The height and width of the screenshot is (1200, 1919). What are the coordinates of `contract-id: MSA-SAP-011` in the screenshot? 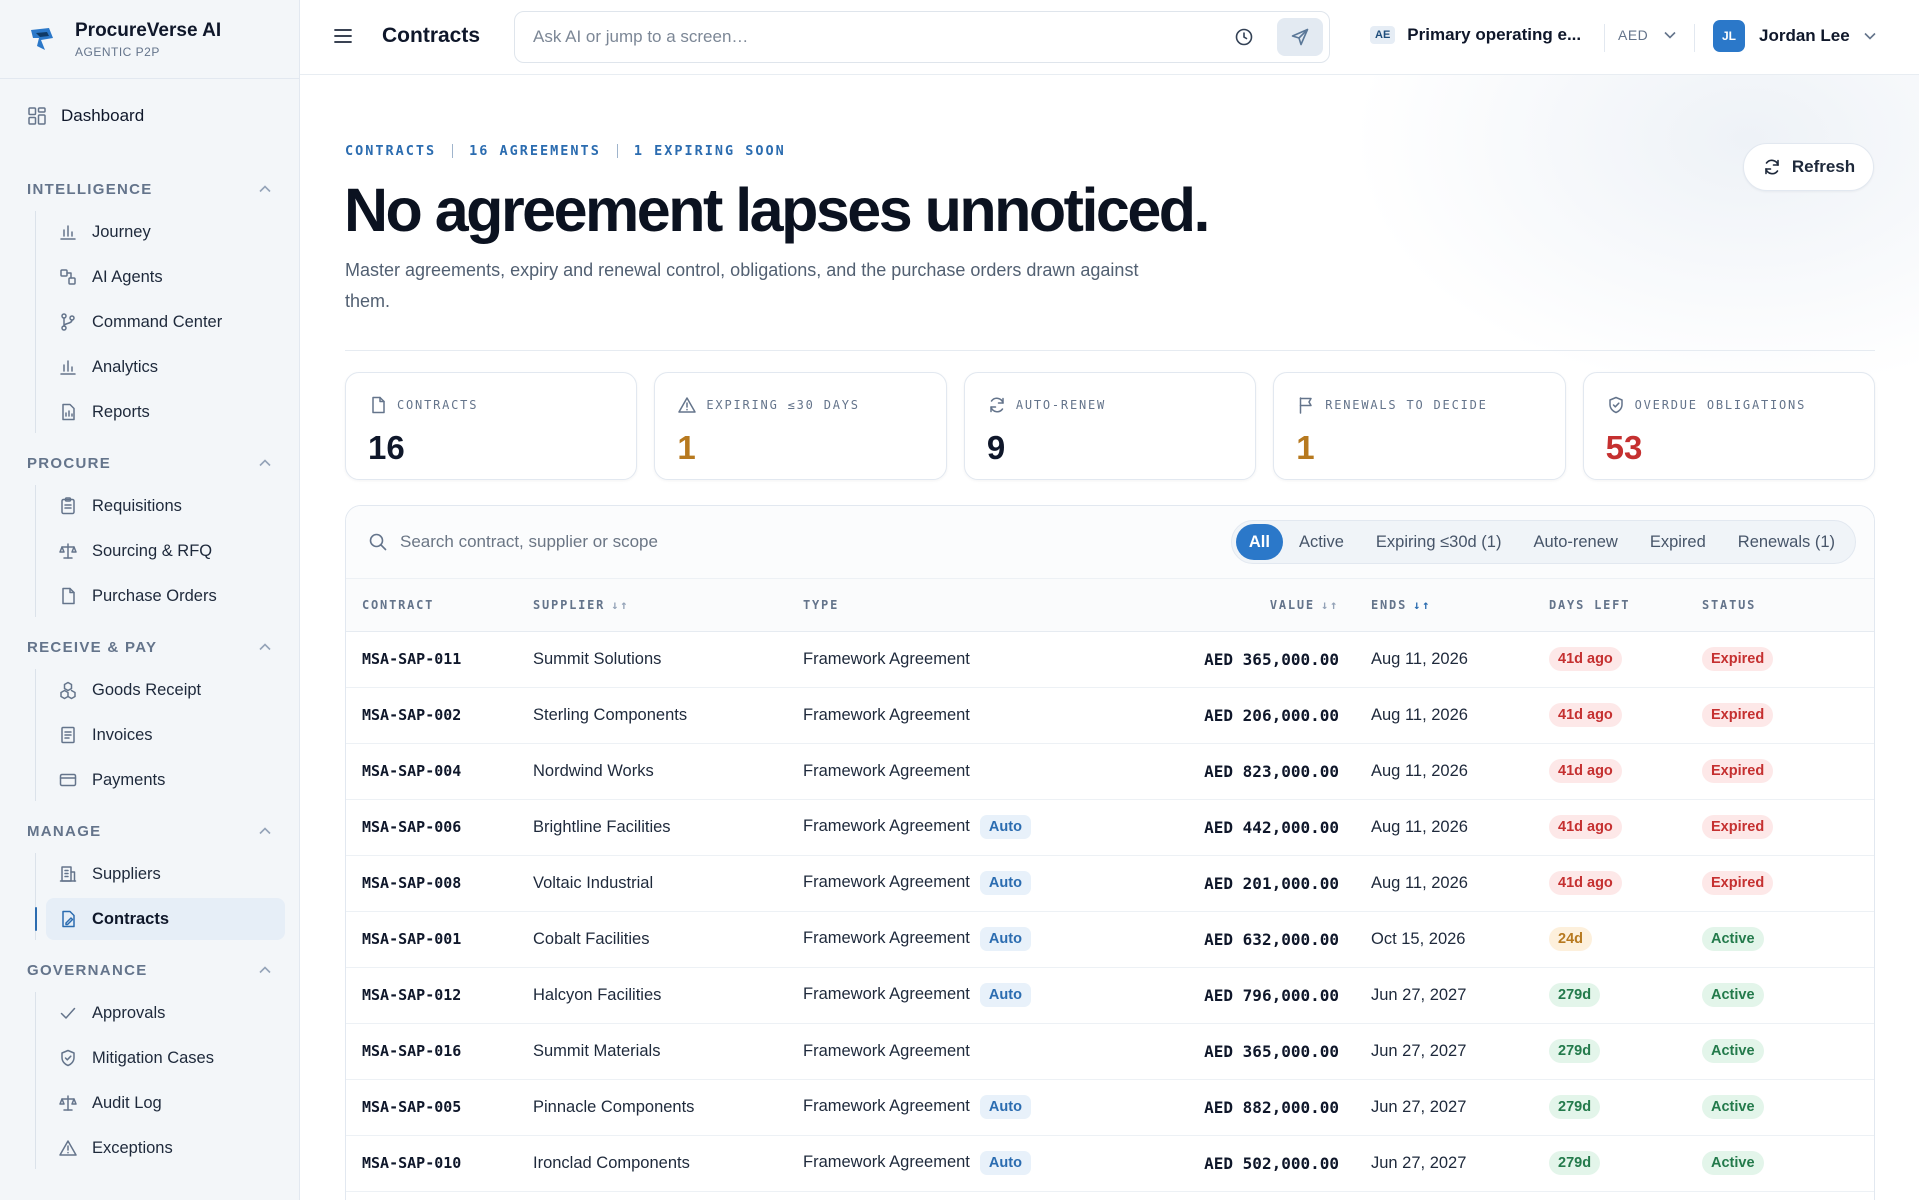 It's located at (439, 659).